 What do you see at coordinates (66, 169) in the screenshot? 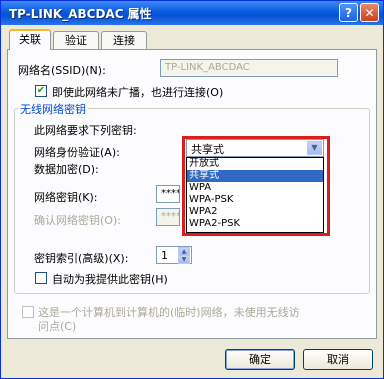
I see `encryption-label: 数据加密(D):` at bounding box center [66, 169].